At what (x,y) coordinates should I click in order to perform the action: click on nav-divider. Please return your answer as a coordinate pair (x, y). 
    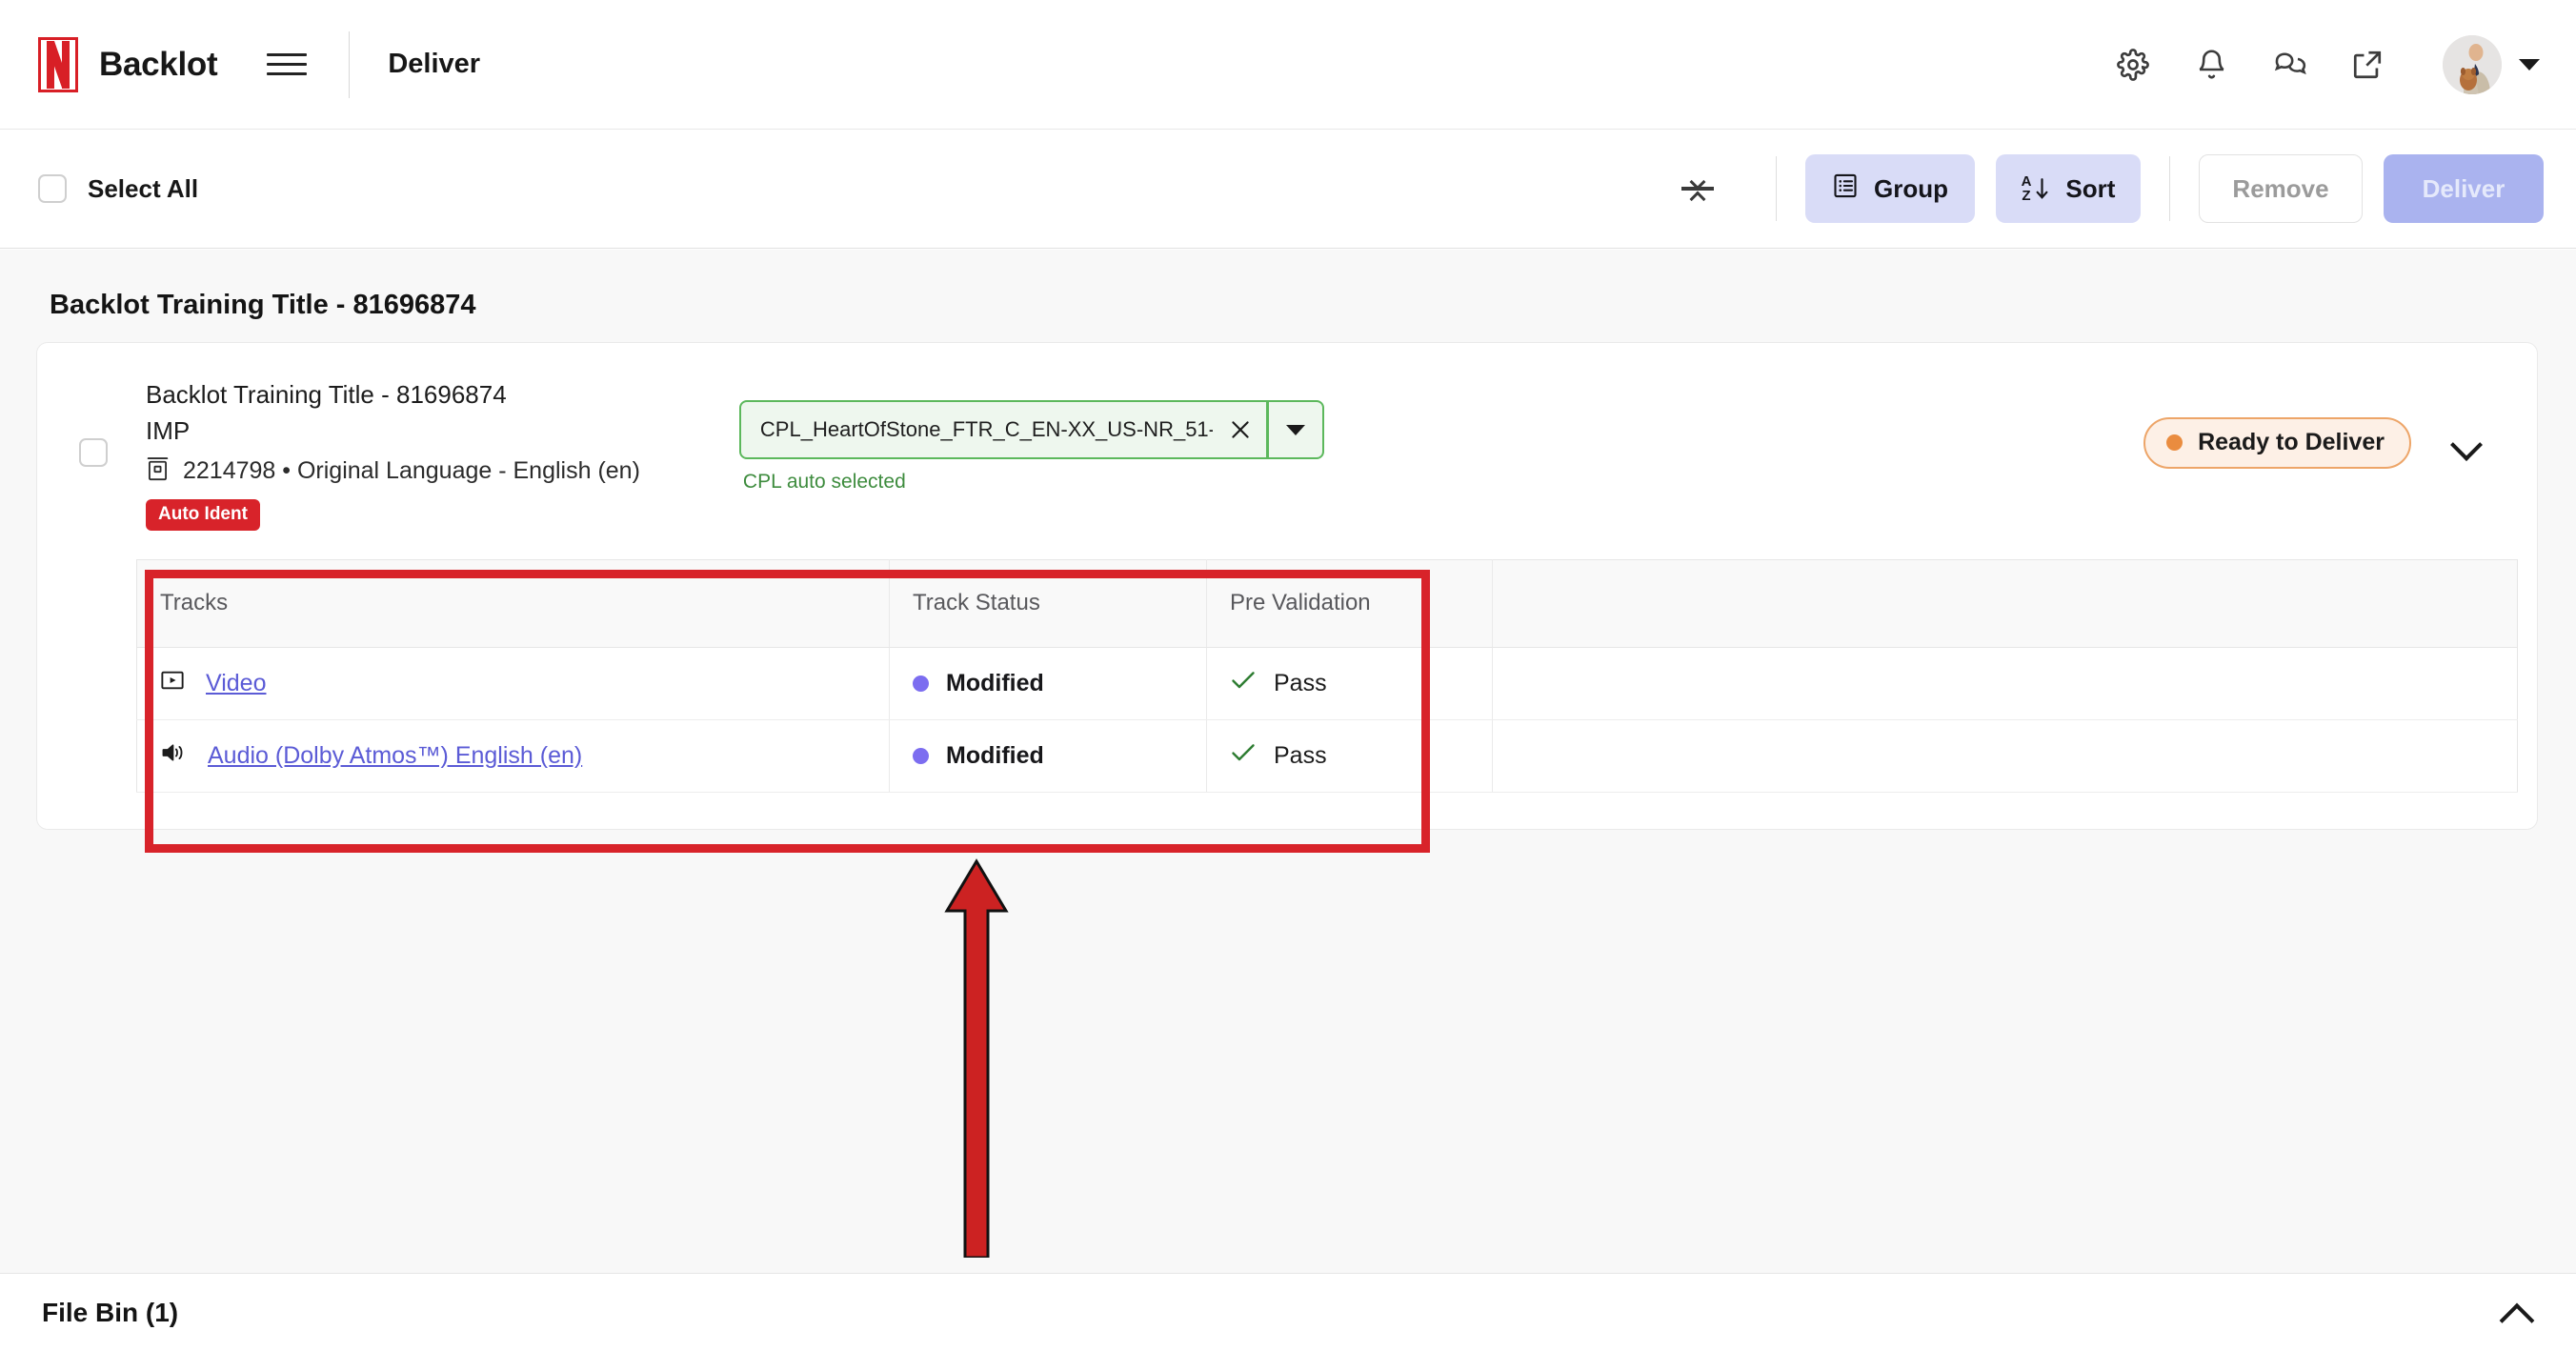
    Looking at the image, I should click on (350, 64).